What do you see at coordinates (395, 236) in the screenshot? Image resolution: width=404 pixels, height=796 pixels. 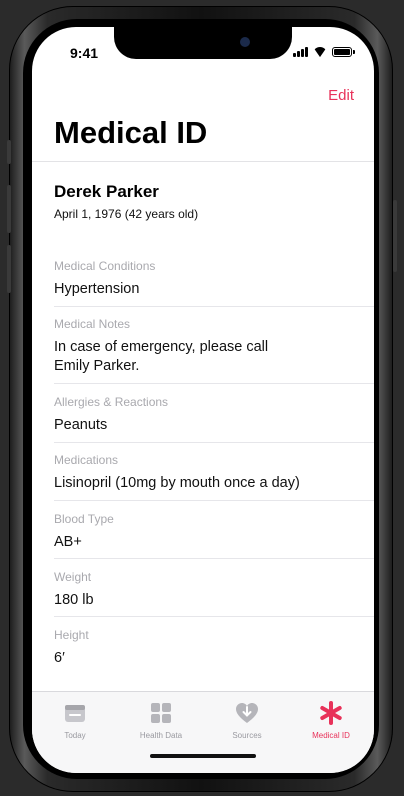 I see `power-button` at bounding box center [395, 236].